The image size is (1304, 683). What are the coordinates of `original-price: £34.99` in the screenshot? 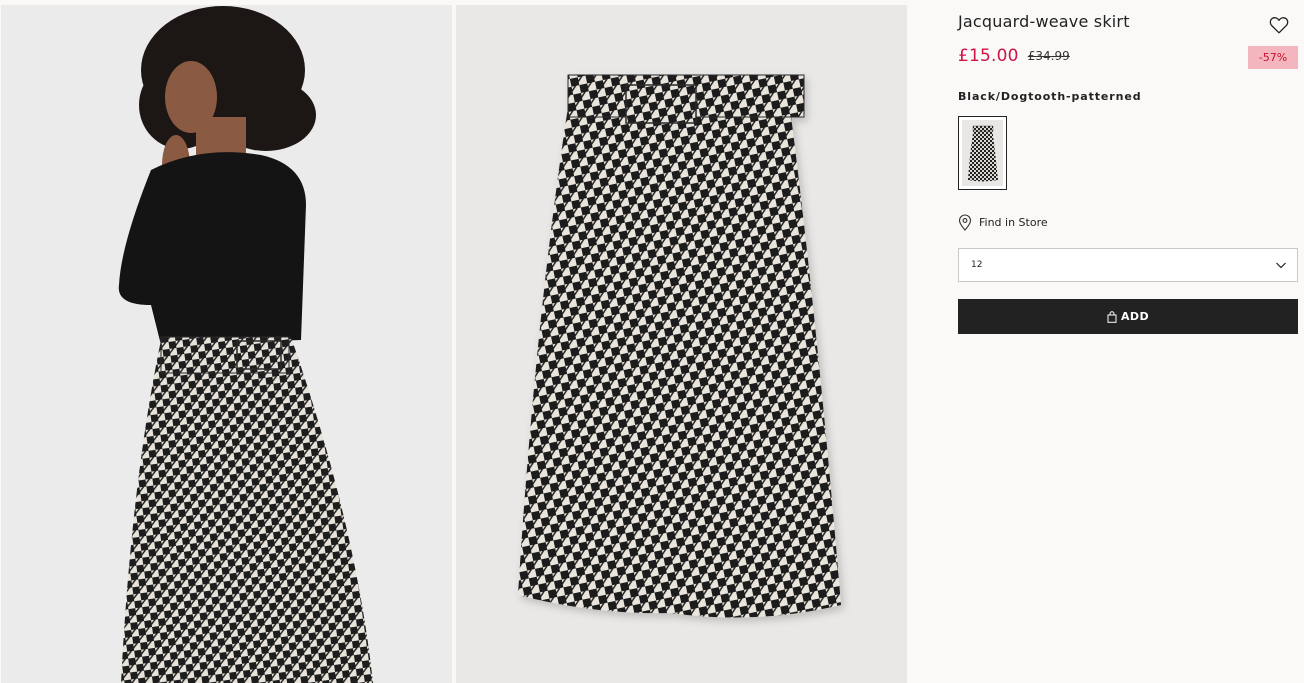 It's located at (1048, 56).